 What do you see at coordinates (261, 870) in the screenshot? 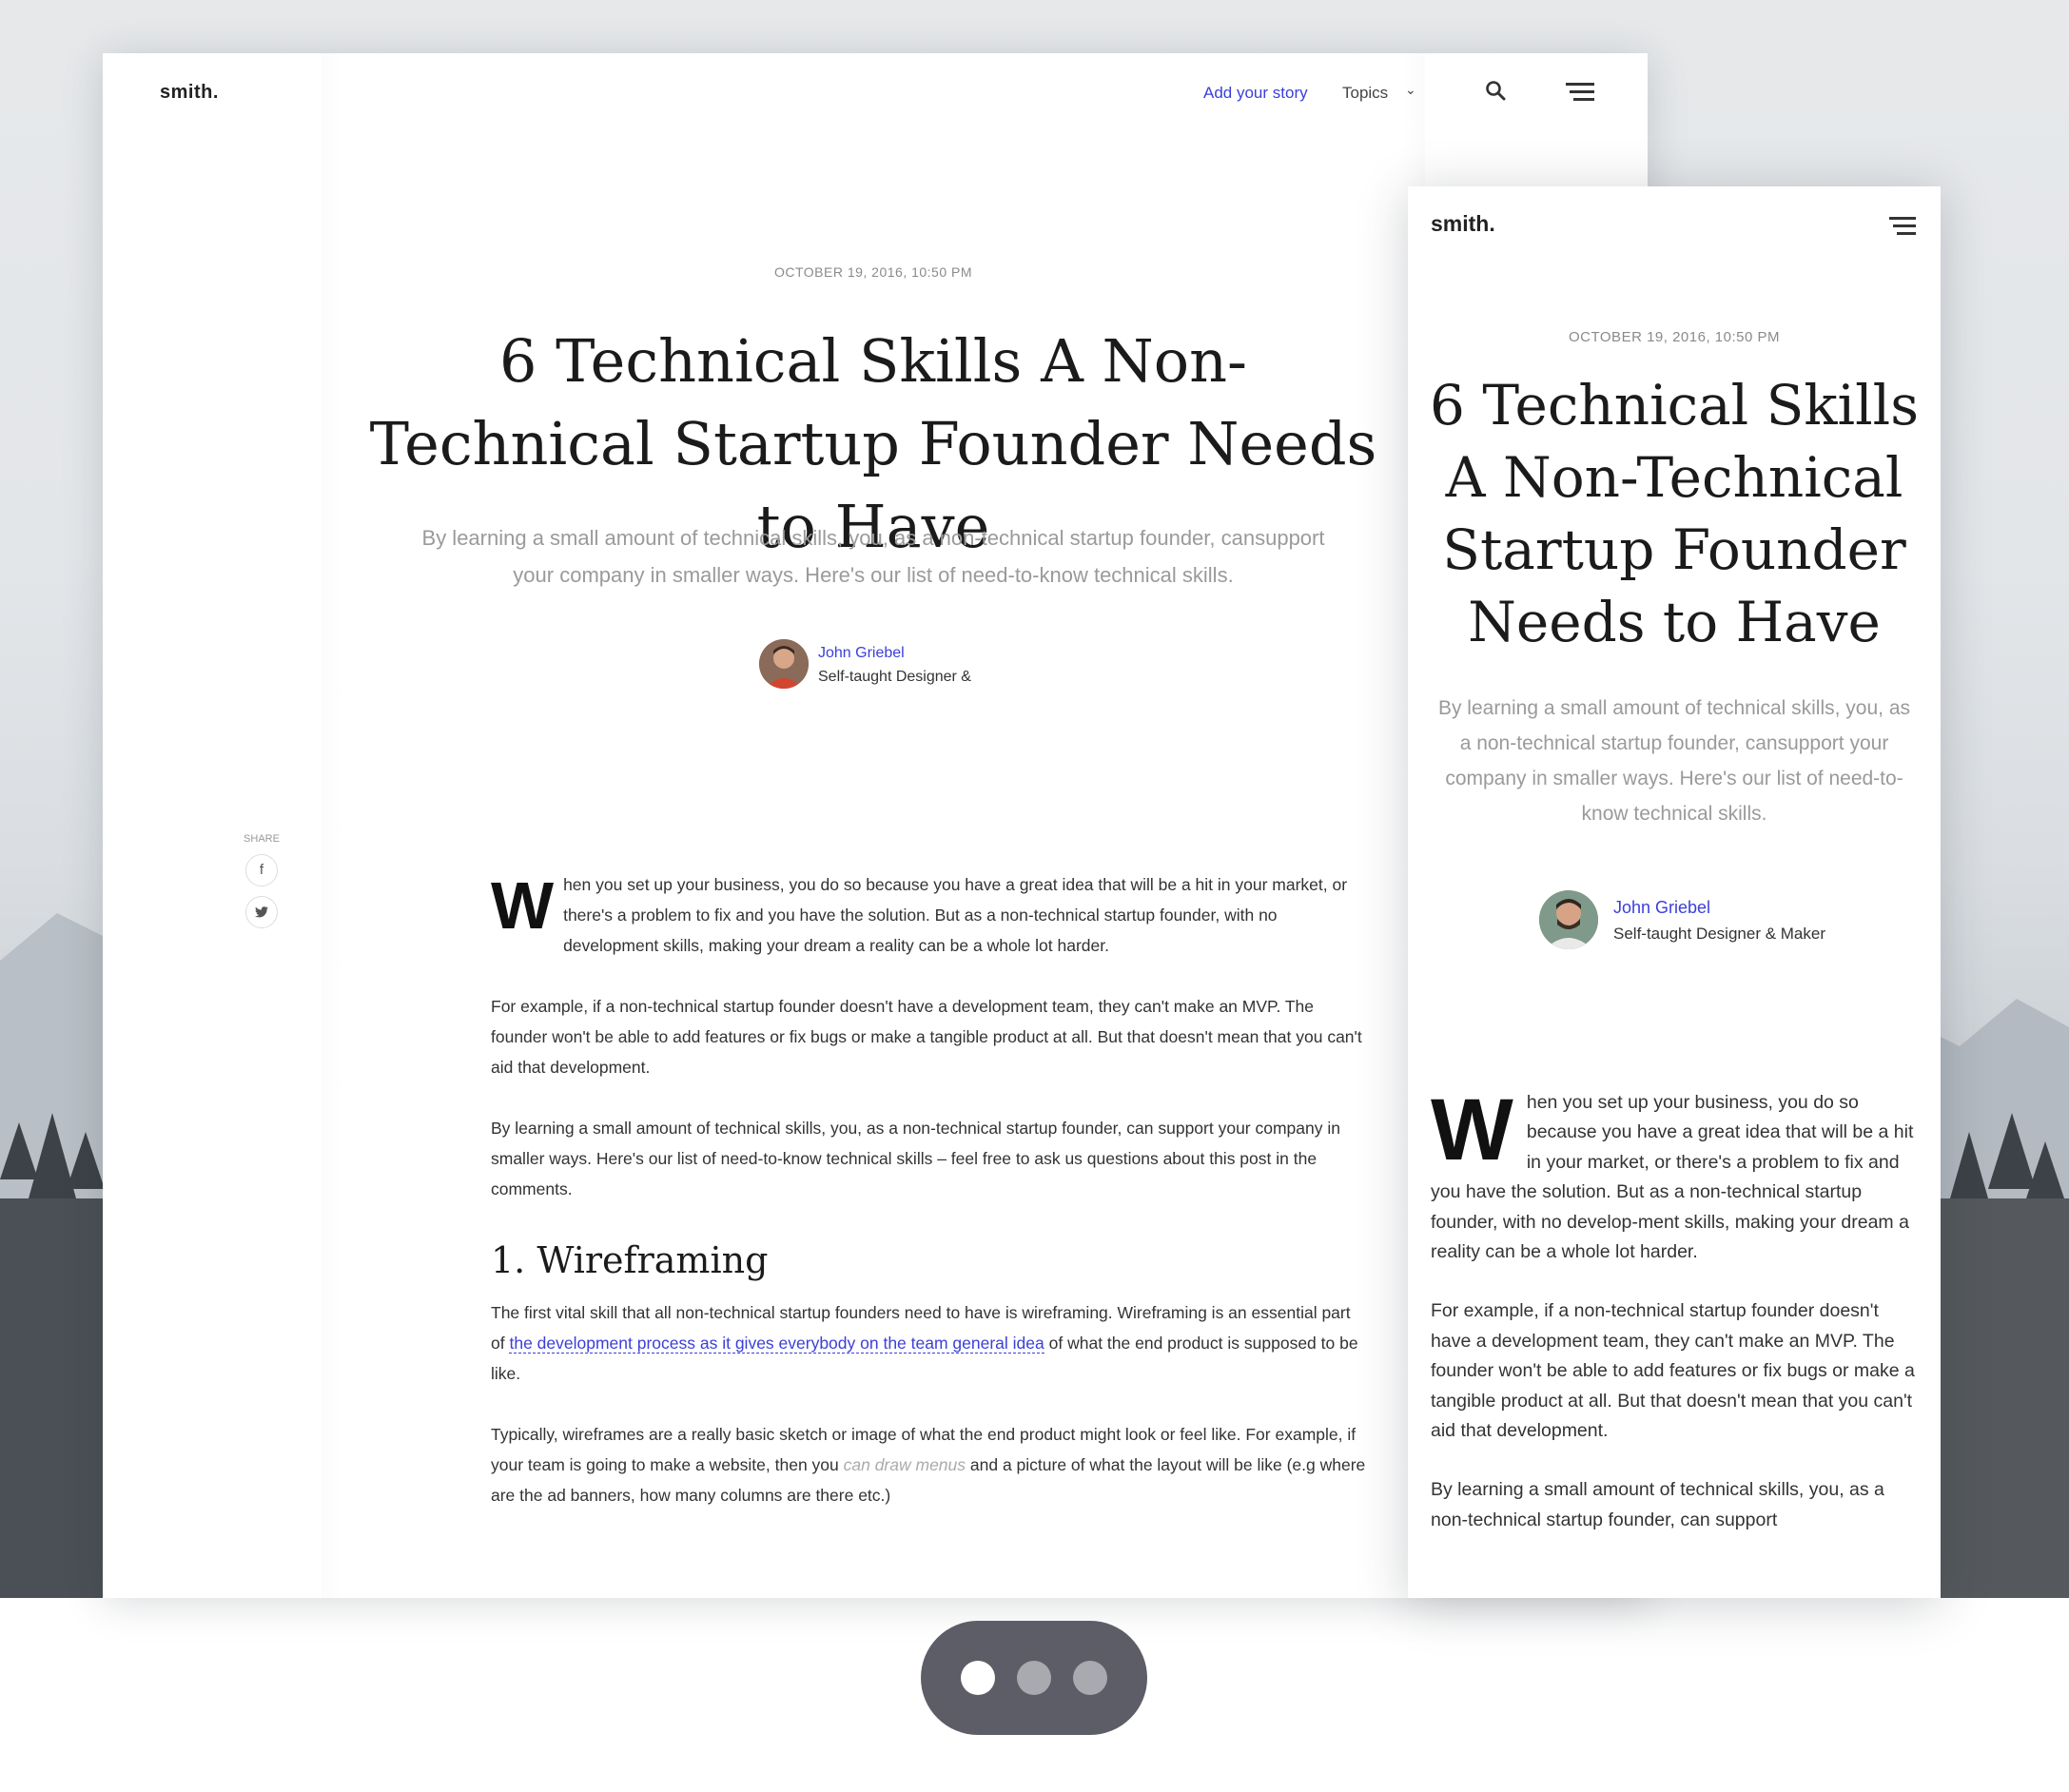
I see `facebook-icon: f` at bounding box center [261, 870].